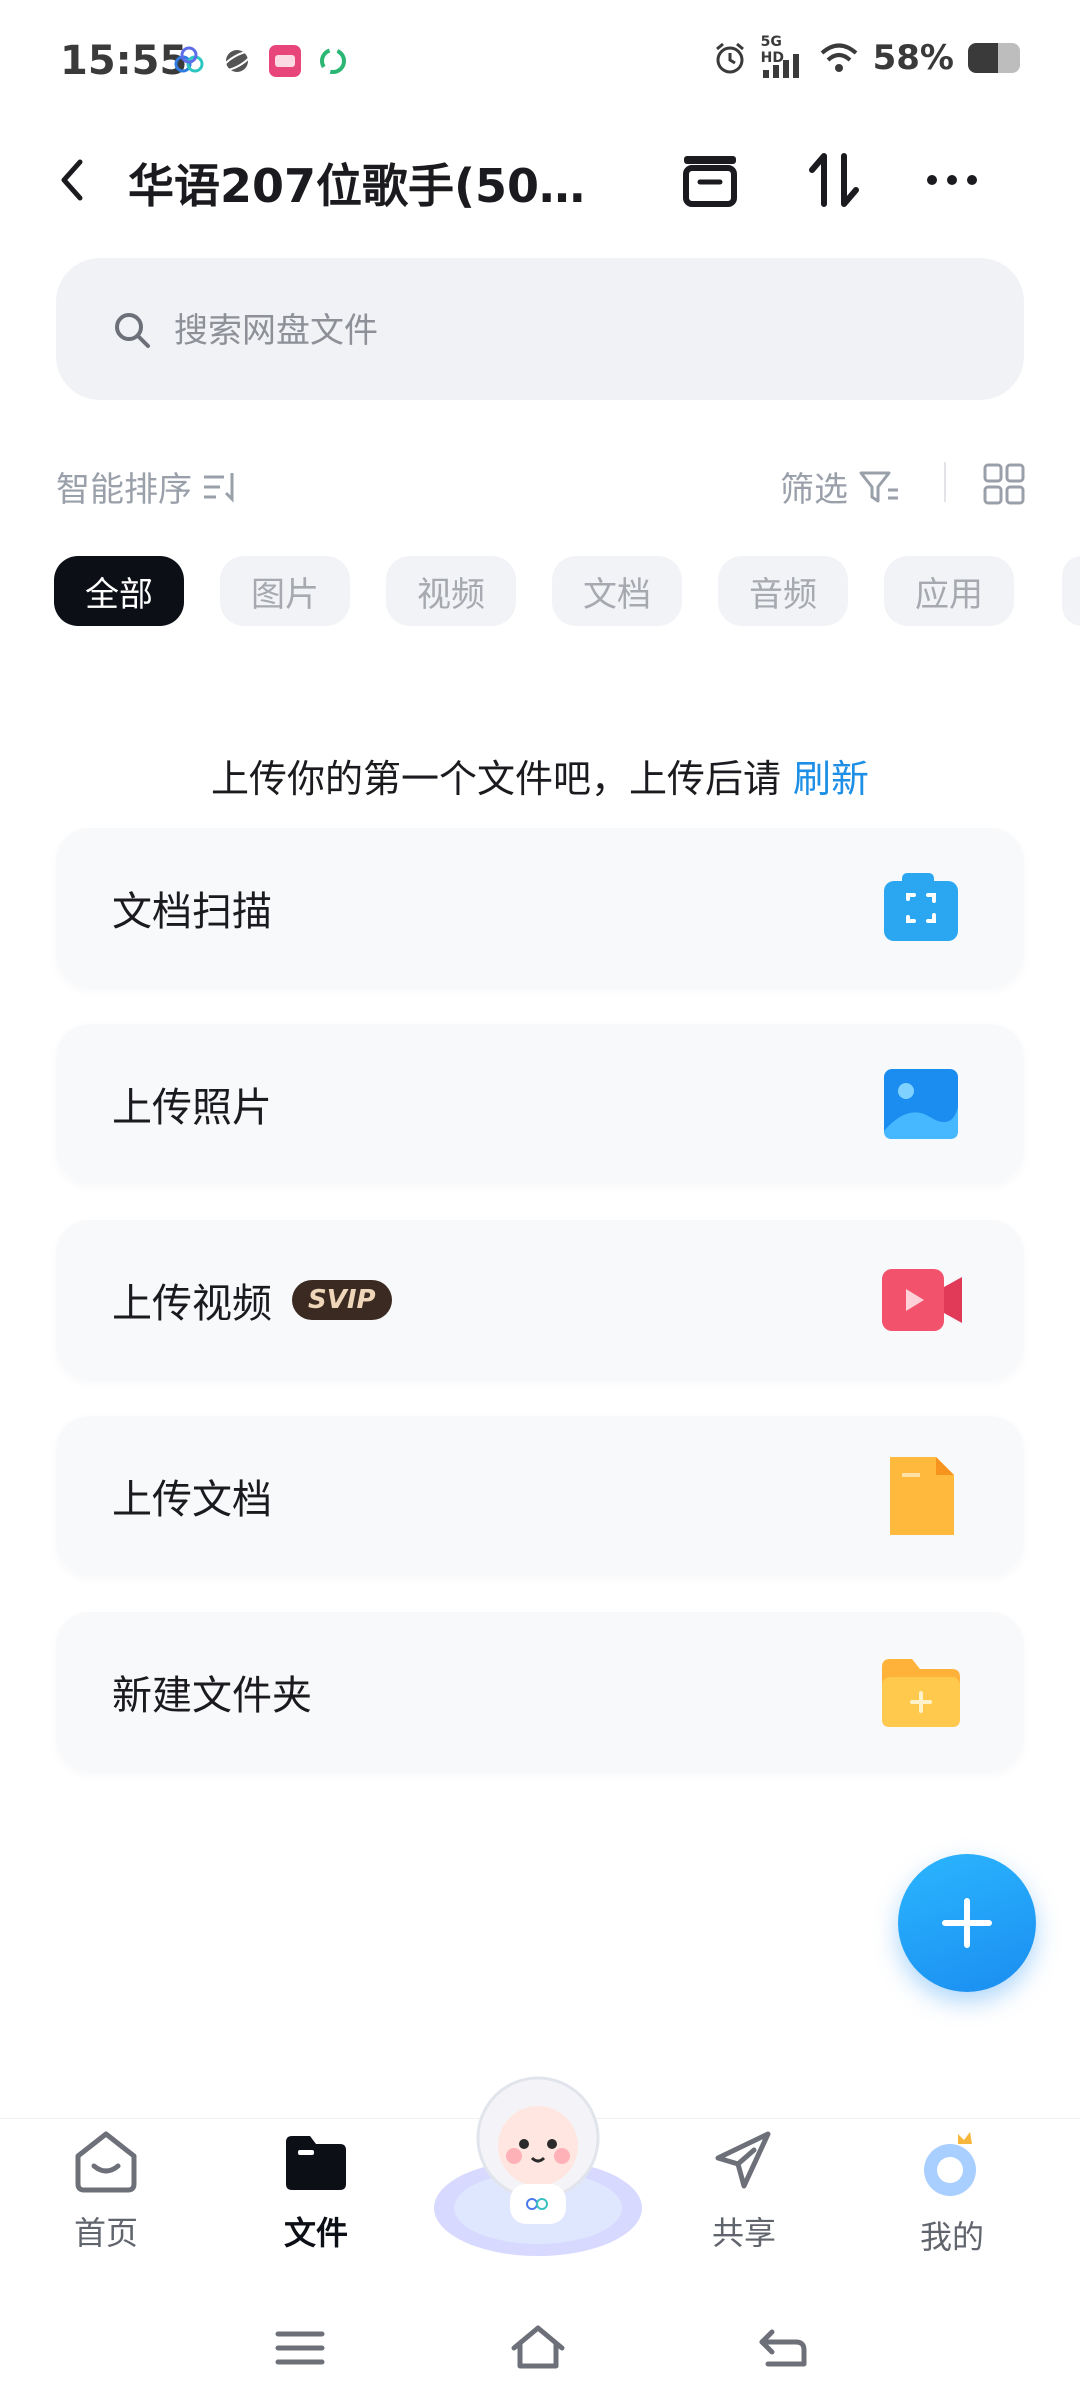 The width and height of the screenshot is (1080, 2408). What do you see at coordinates (744, 2191) in the screenshot?
I see `nav-share: 共享` at bounding box center [744, 2191].